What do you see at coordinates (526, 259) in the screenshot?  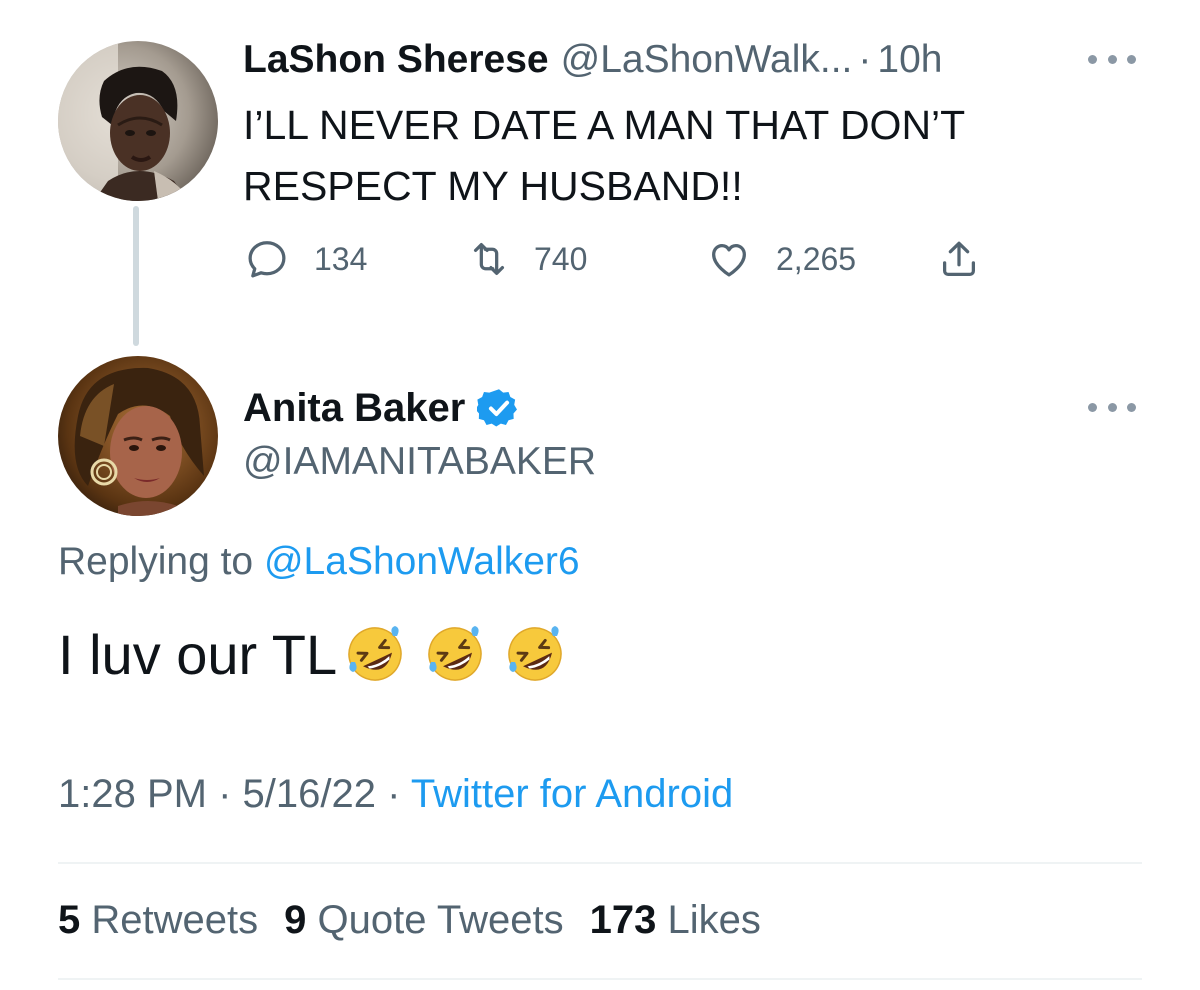 I see `retweet-button: 740` at bounding box center [526, 259].